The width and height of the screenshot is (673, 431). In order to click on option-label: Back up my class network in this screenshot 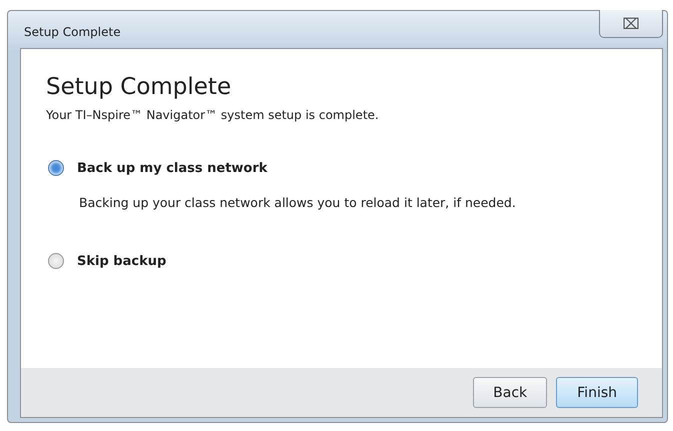, I will do `click(172, 168)`.